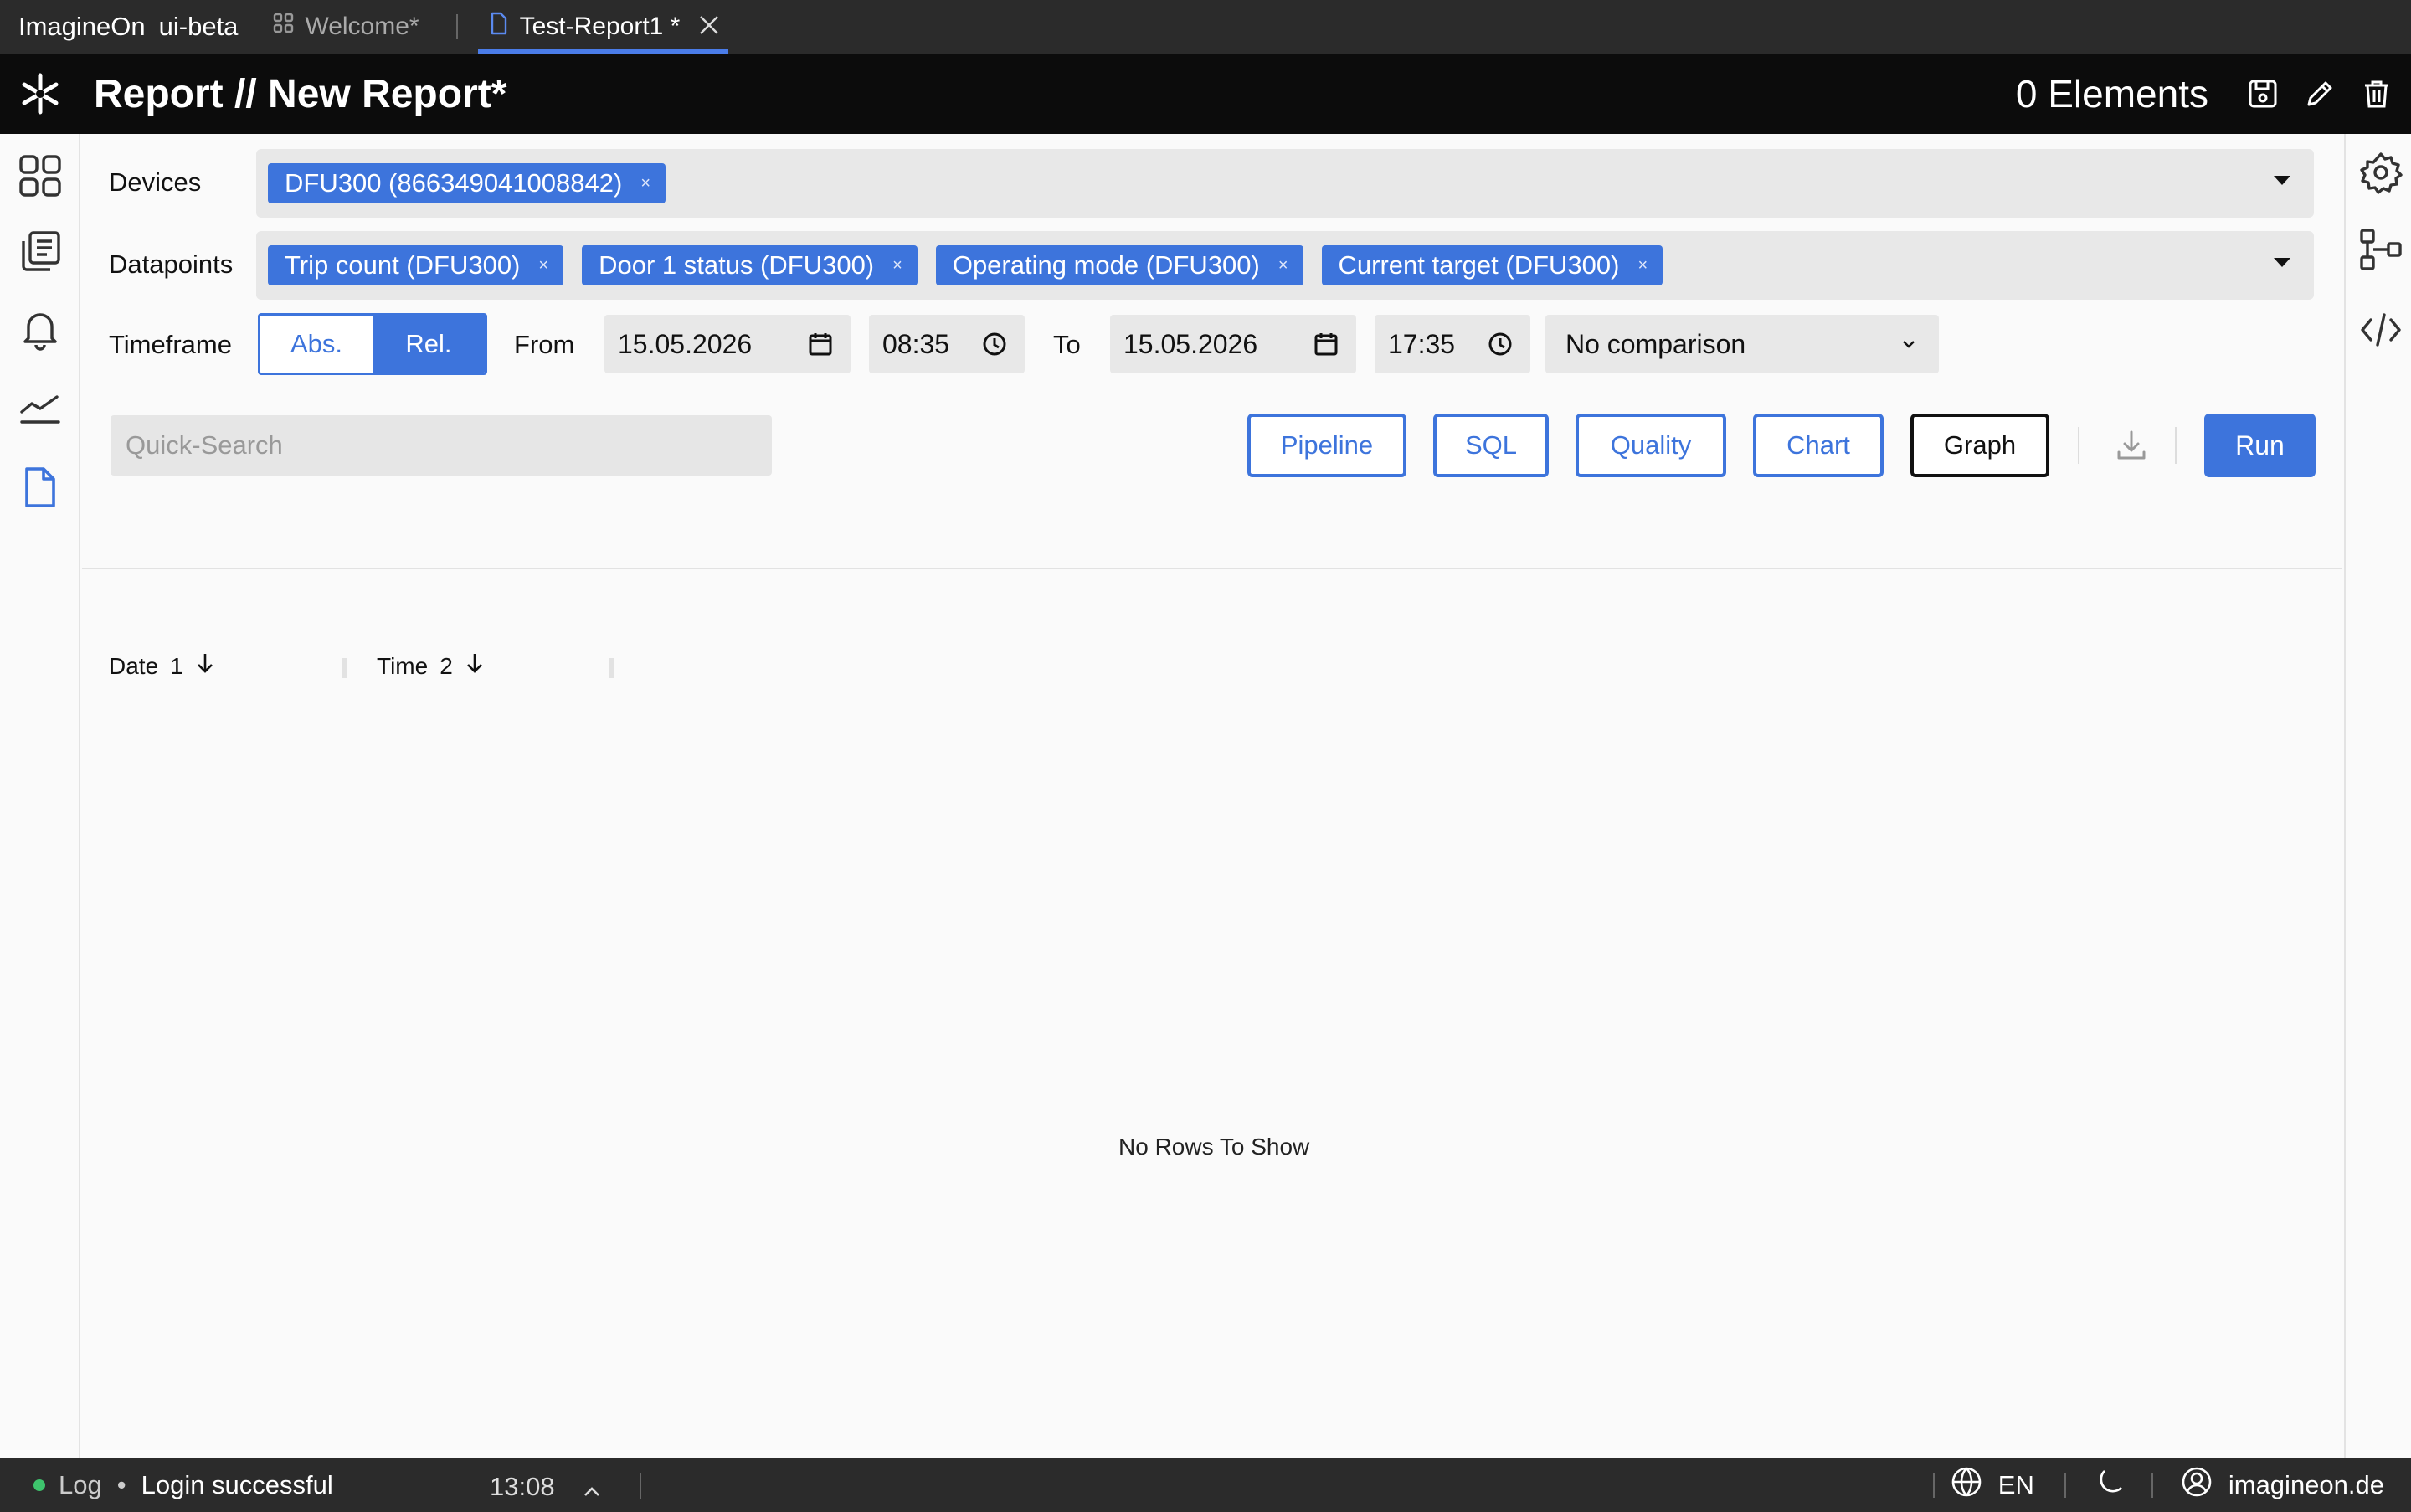 This screenshot has width=2411, height=1512. I want to click on user-circle-icon, so click(2196, 1485).